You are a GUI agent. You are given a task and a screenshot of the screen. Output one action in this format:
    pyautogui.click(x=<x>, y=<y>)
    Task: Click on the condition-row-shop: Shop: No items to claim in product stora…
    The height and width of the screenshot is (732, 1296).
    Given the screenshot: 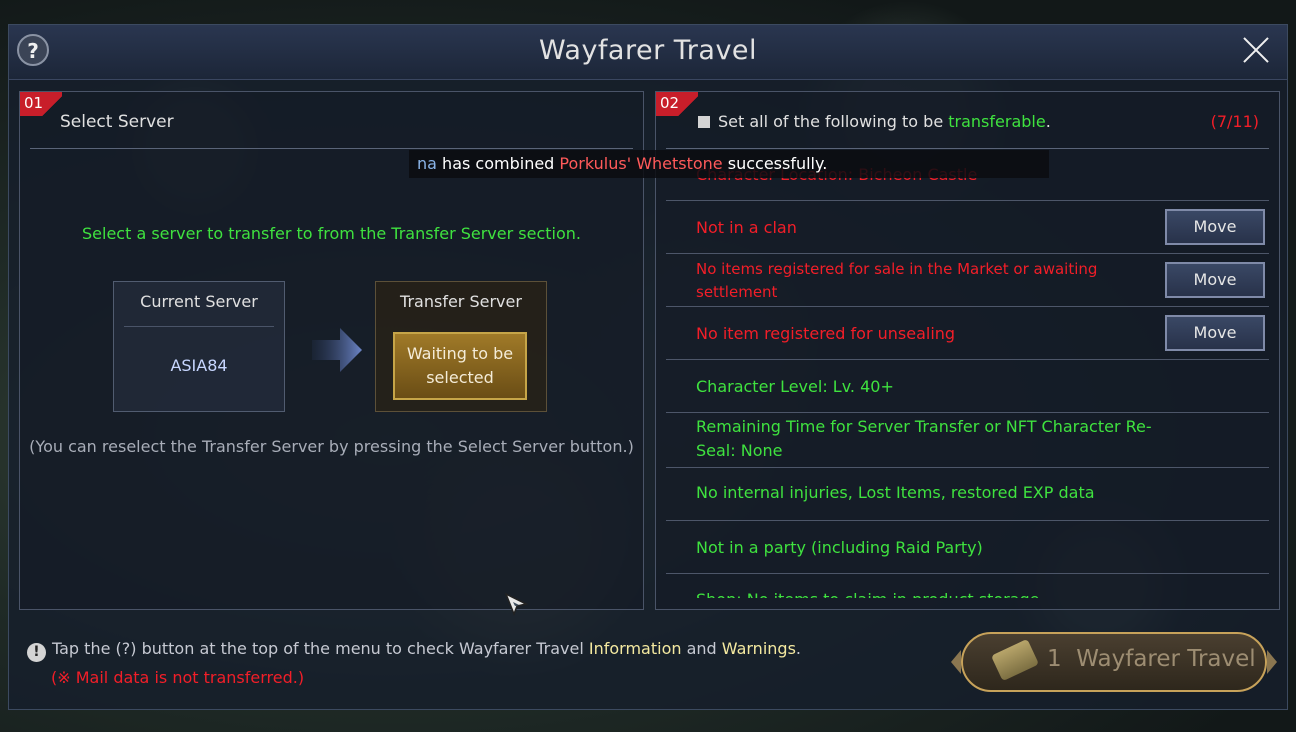 What is the action you would take?
    pyautogui.click(x=967, y=586)
    